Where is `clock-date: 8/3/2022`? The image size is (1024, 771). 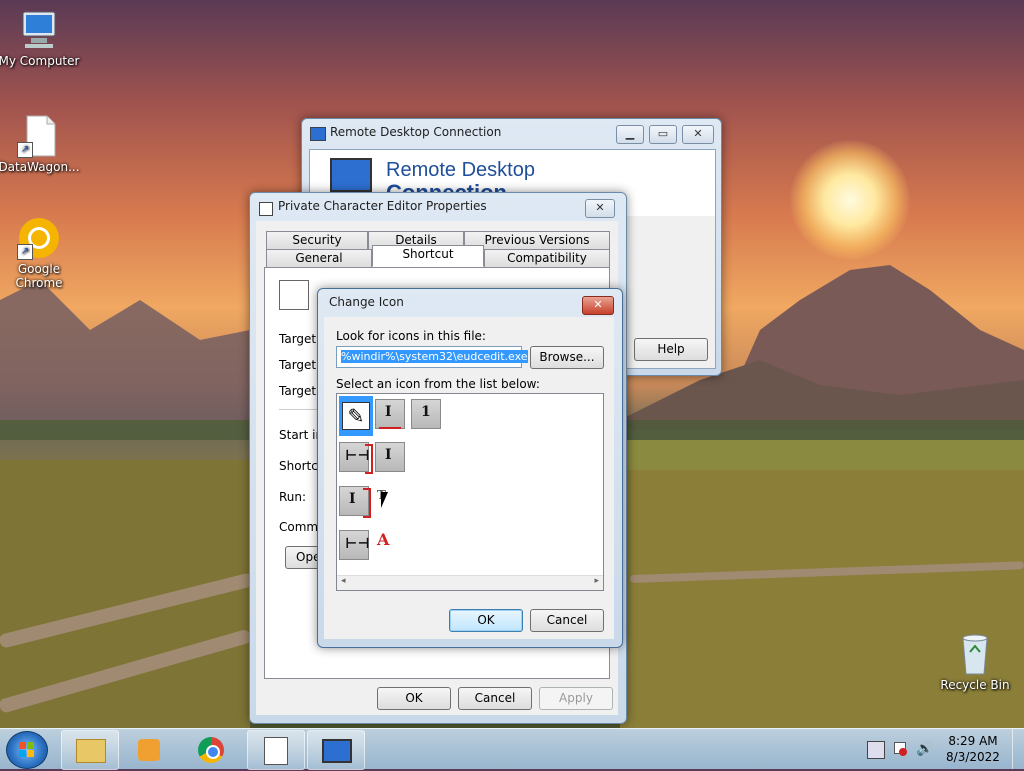 clock-date: 8/3/2022 is located at coordinates (973, 757).